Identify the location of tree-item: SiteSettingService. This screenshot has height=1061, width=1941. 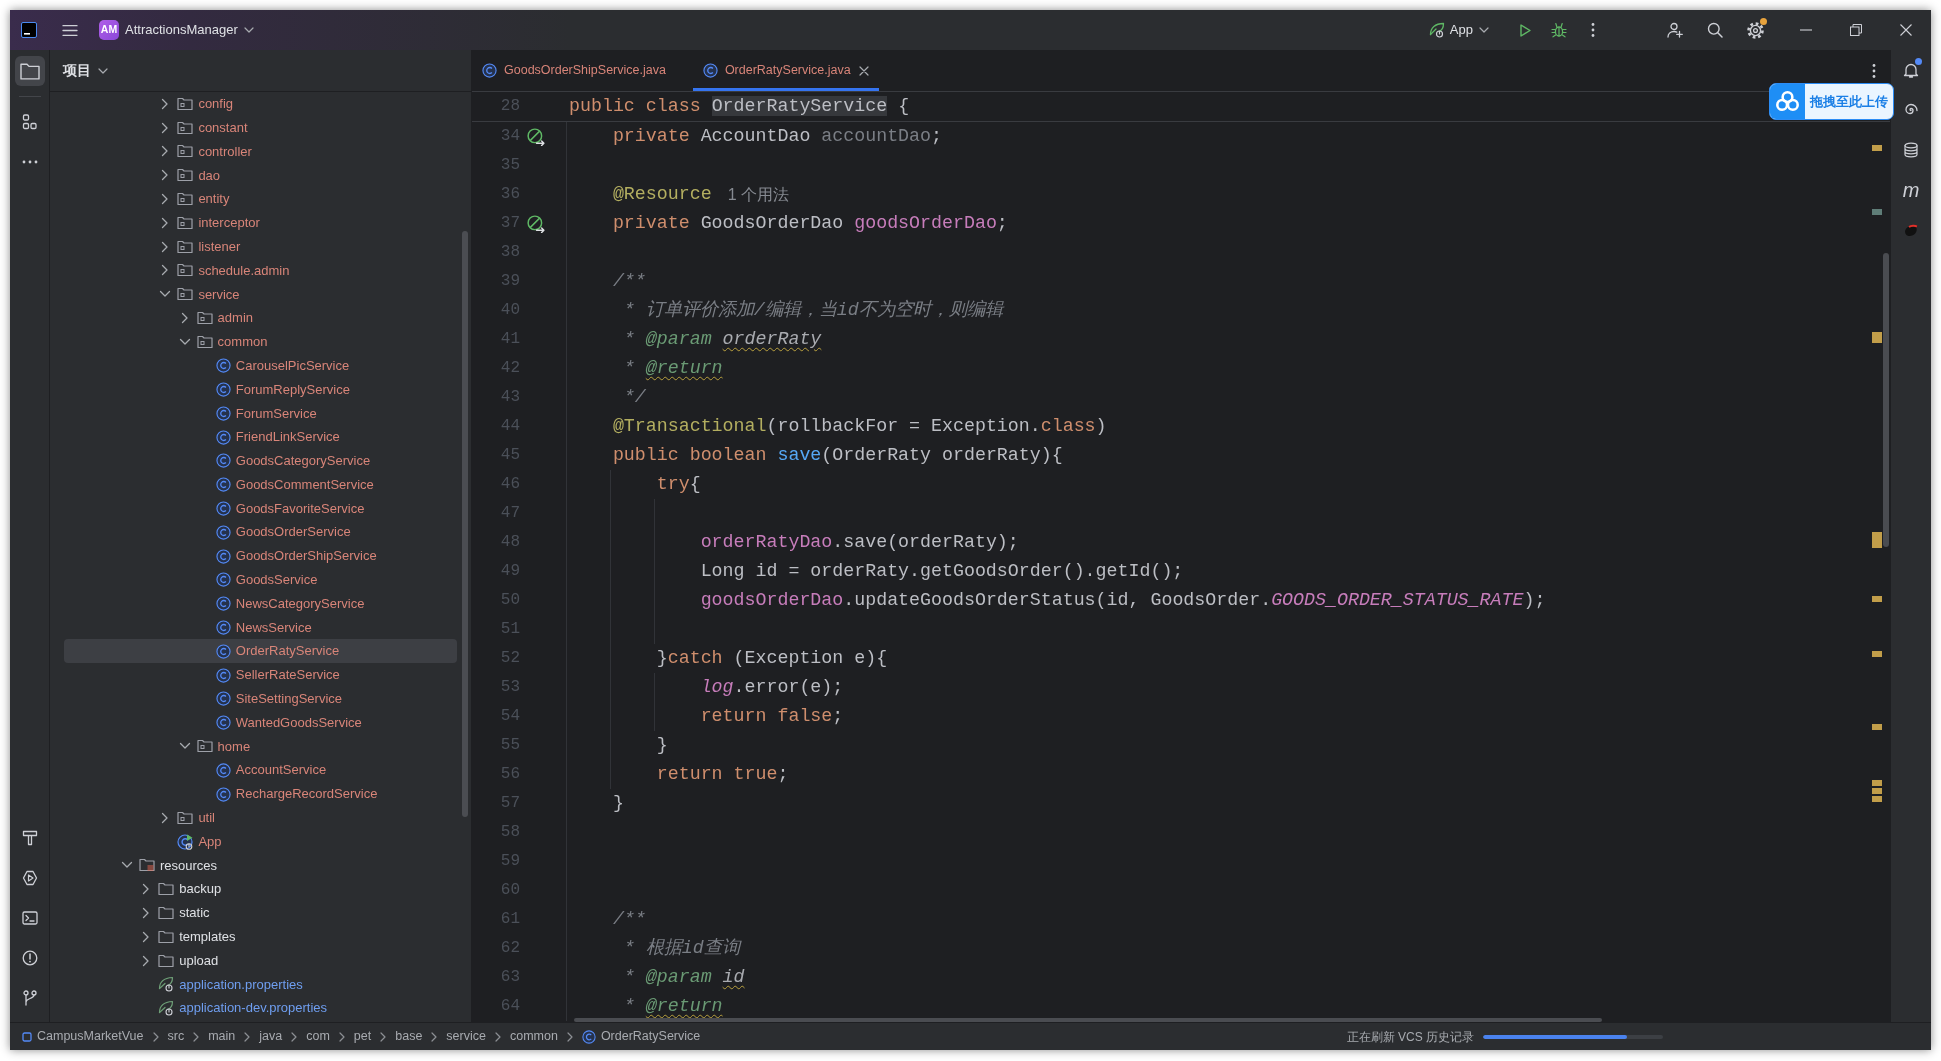
(260, 698).